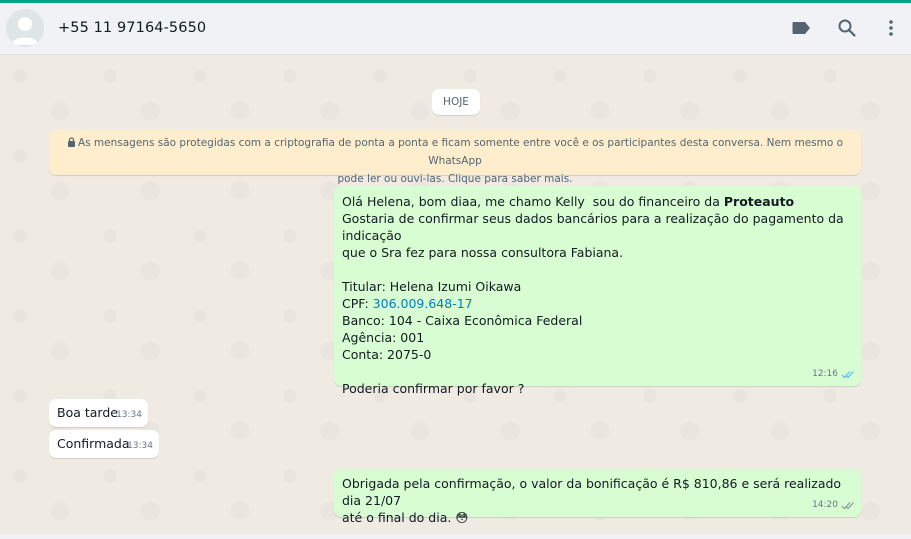 The height and width of the screenshot is (539, 911). I want to click on menu-button, so click(891, 28).